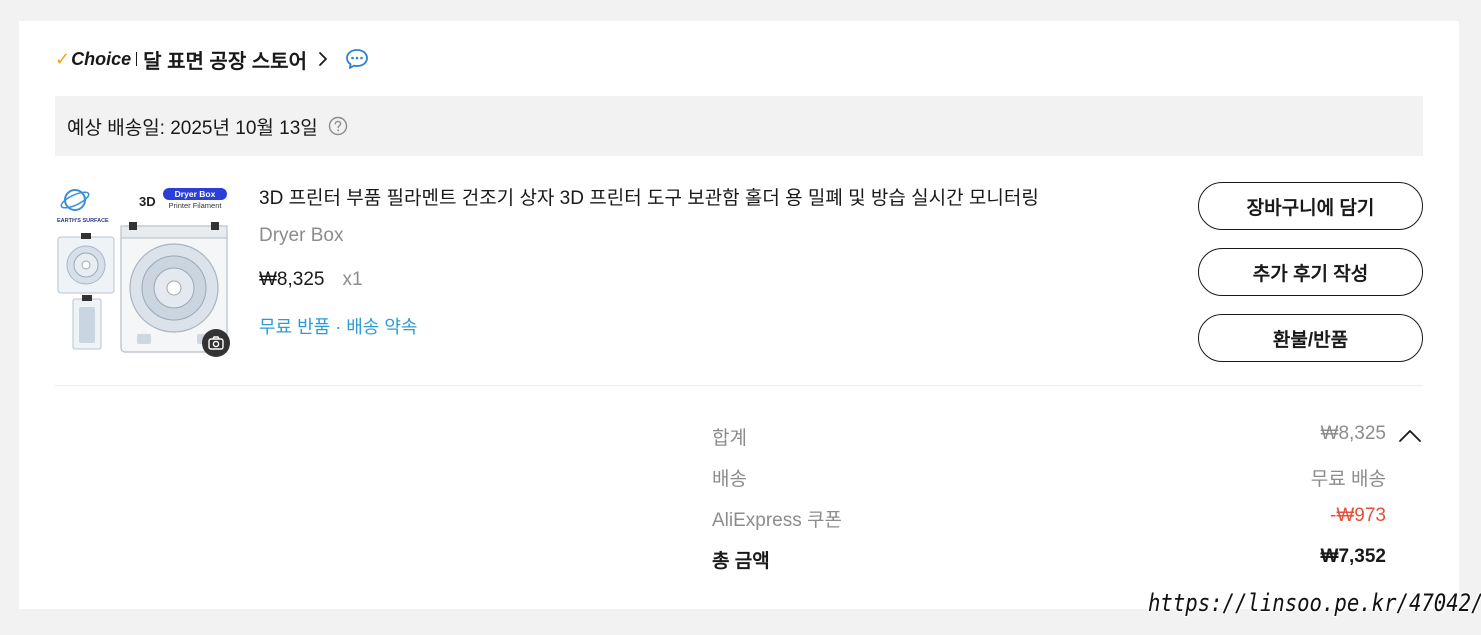 This screenshot has height=635, width=1481. I want to click on price-row: ₩8,325 x1, so click(311, 280).